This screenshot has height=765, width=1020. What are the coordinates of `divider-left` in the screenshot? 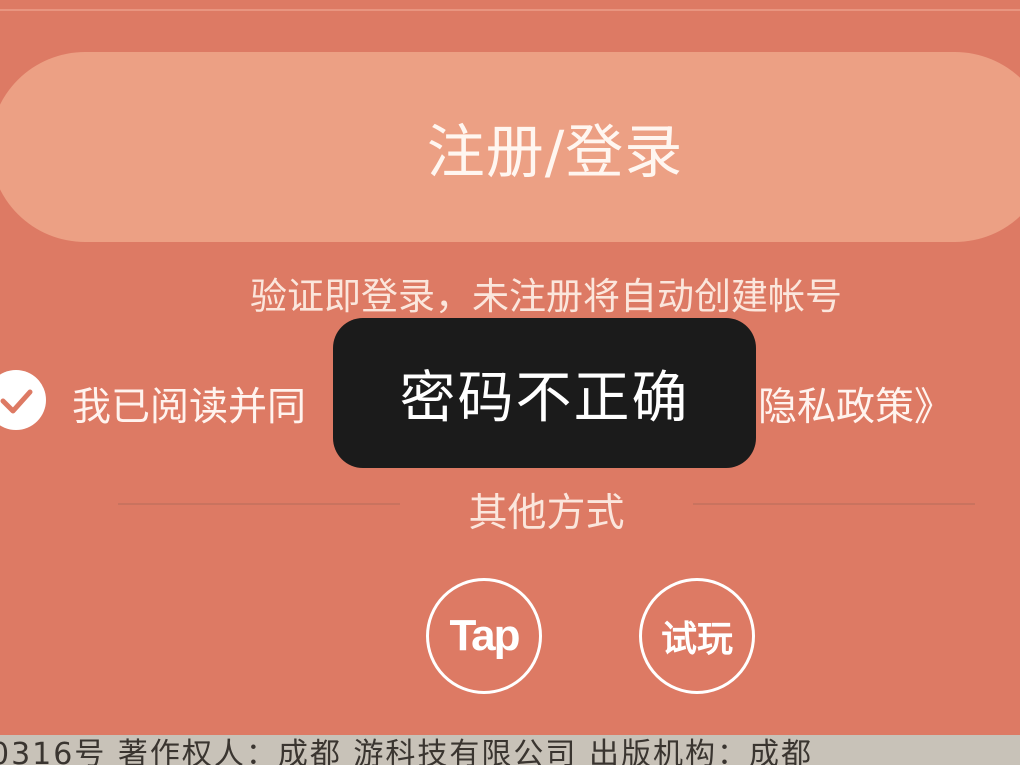 It's located at (259, 504).